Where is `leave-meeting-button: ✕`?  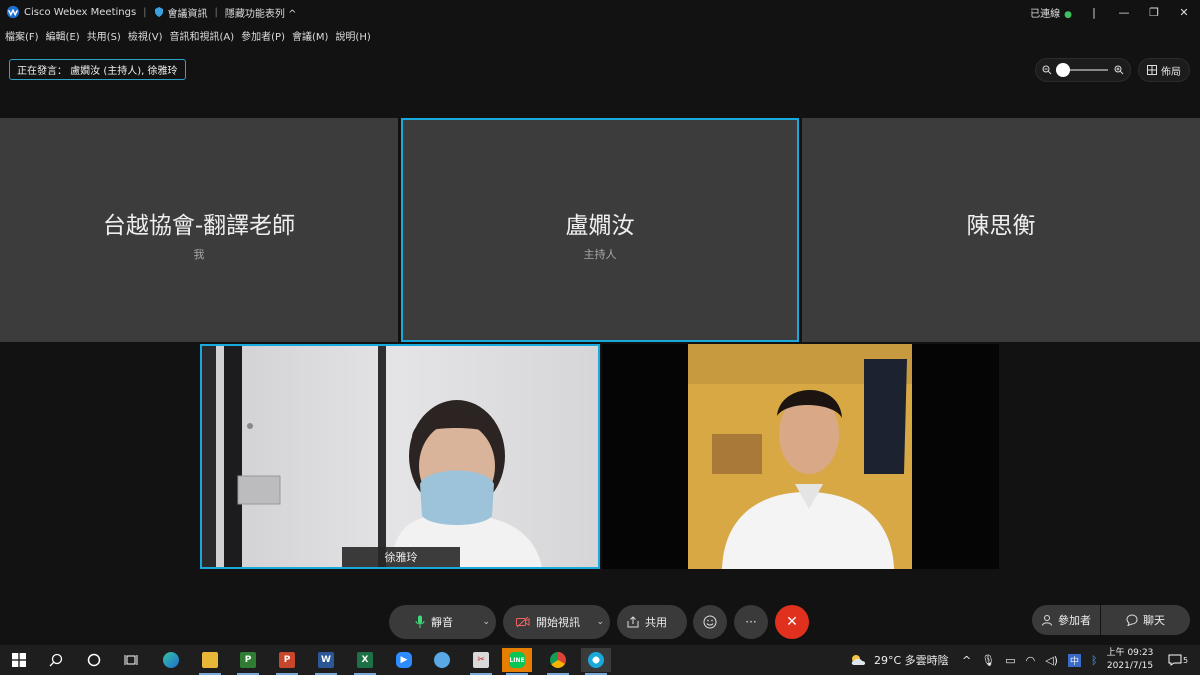
leave-meeting-button: ✕ is located at coordinates (792, 622).